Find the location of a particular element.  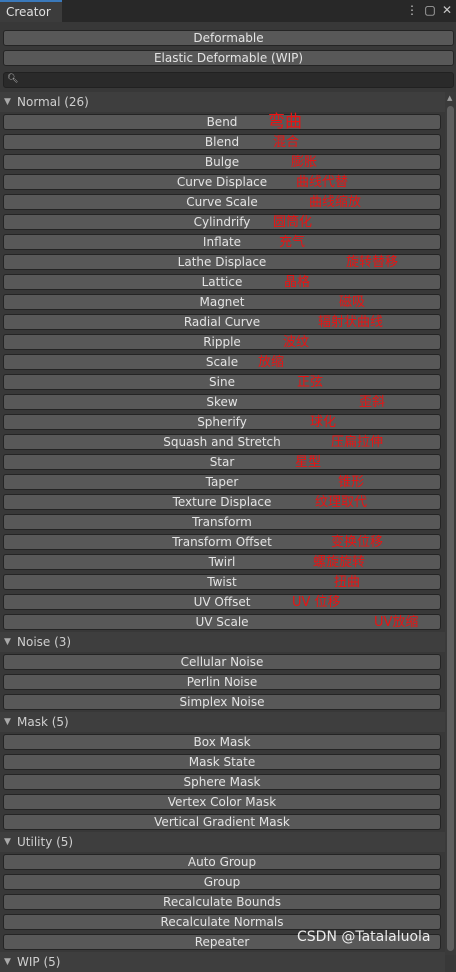

scrollbar-thumb is located at coordinates (450, 528).